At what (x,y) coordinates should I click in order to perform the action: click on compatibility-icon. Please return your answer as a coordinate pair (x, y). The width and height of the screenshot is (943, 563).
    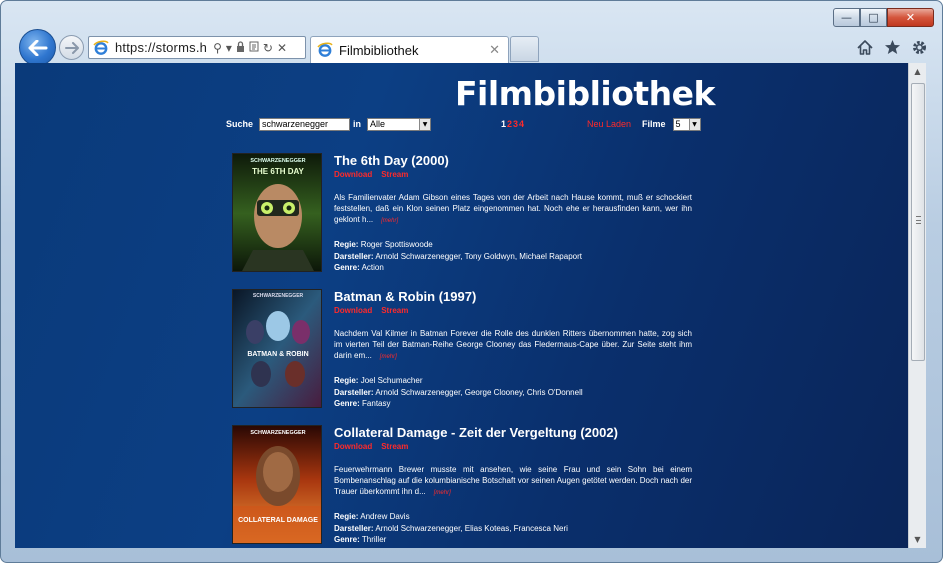
    Looking at the image, I should click on (254, 47).